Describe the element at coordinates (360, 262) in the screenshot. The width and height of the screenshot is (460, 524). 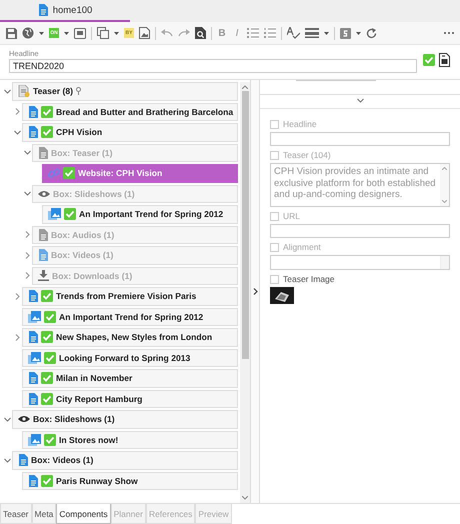
I see `select-field` at that location.